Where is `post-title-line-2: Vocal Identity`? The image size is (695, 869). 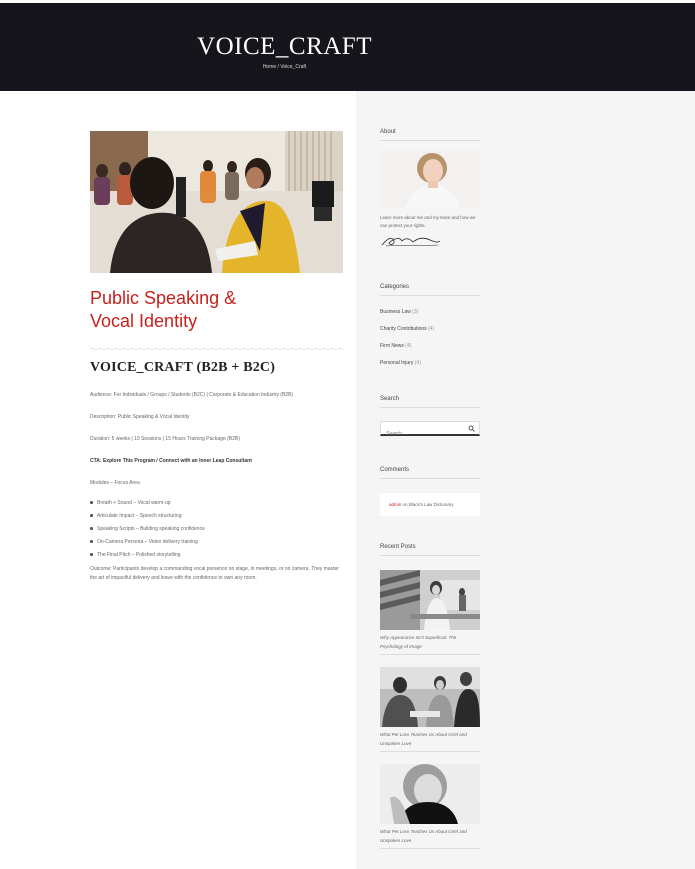
post-title-line-2: Vocal Identity is located at coordinates (144, 321).